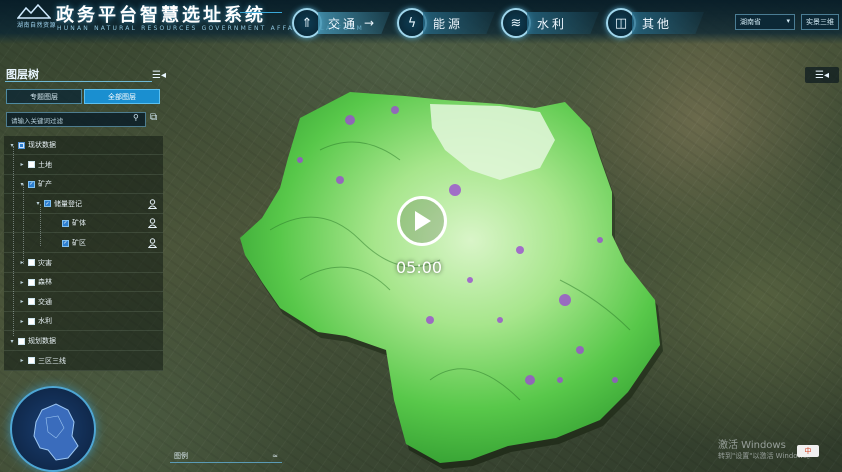 This screenshot has height=472, width=842. I want to click on layer-panel-title: 图层树, so click(22, 74).